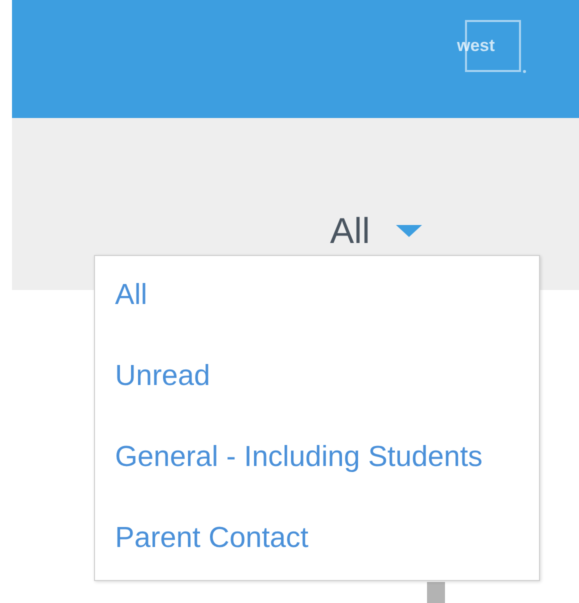  What do you see at coordinates (436, 592) in the screenshot?
I see `scrollbar-thumb` at bounding box center [436, 592].